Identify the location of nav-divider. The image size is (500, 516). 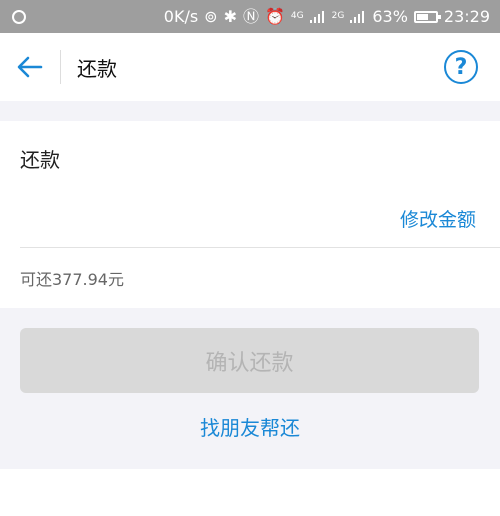
(60, 67).